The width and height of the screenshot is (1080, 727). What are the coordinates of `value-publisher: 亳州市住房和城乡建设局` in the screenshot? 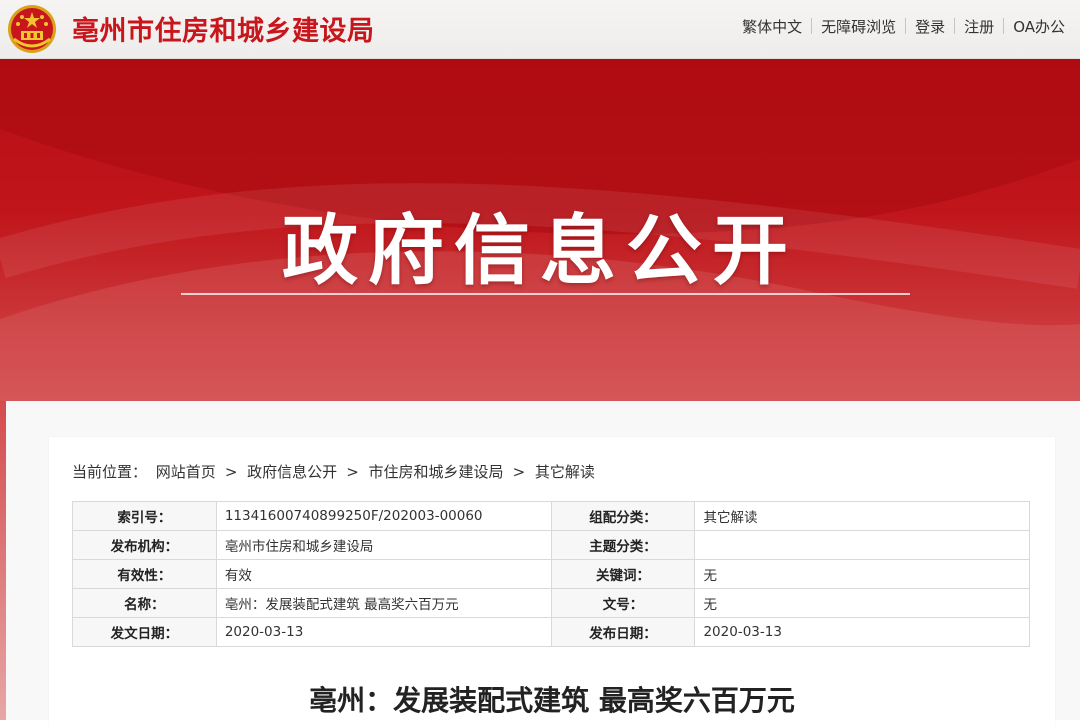 It's located at (383, 545).